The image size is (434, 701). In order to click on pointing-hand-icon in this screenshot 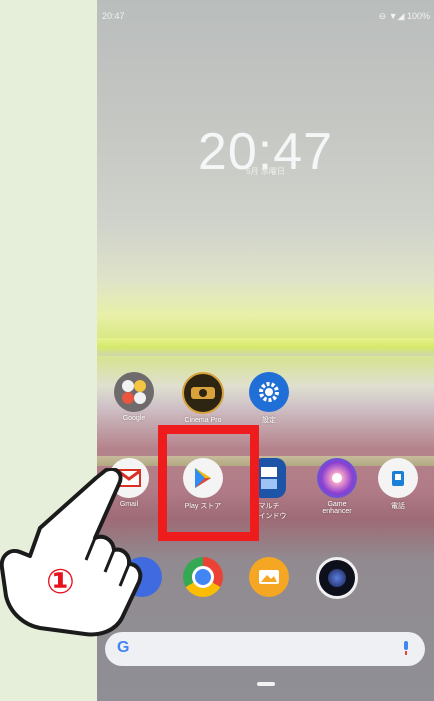, I will do `click(75, 555)`.